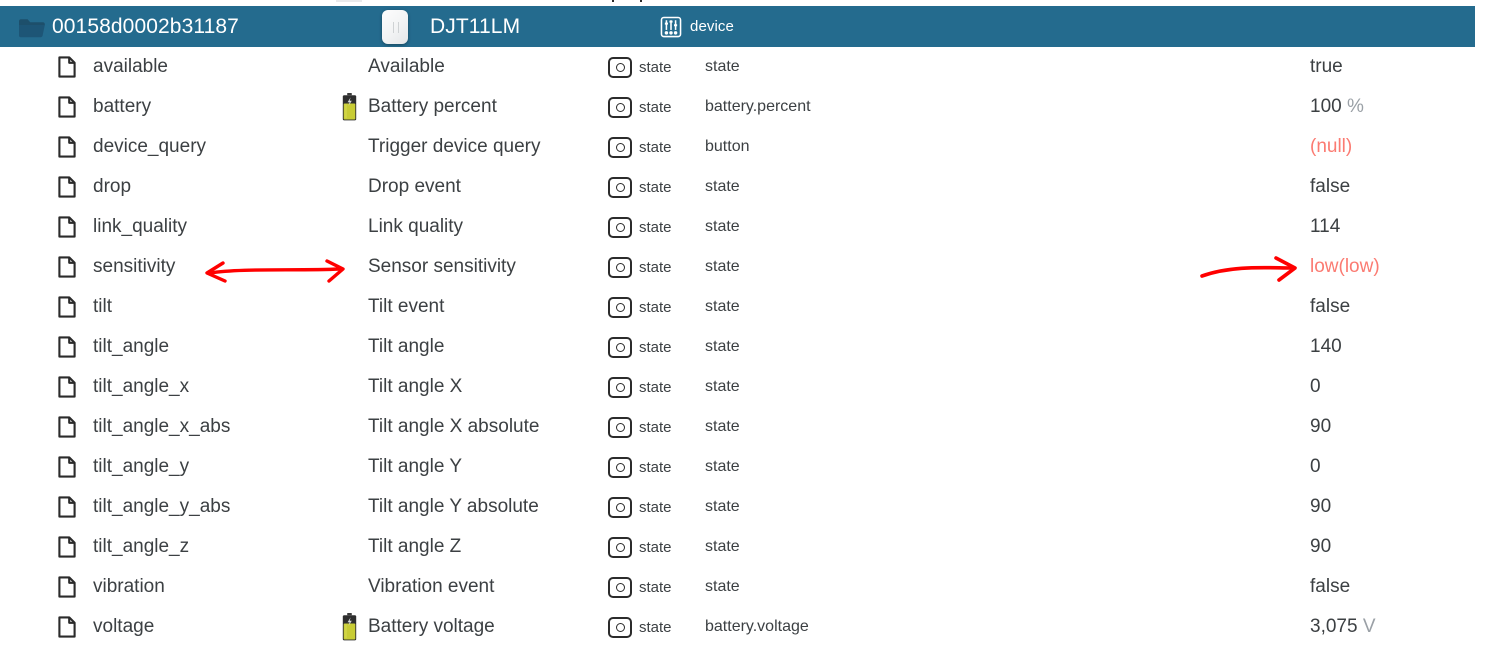 The width and height of the screenshot is (1500, 655). Describe the element at coordinates (1405, 267) in the screenshot. I see `attribute-value-cell: low(low)` at that location.